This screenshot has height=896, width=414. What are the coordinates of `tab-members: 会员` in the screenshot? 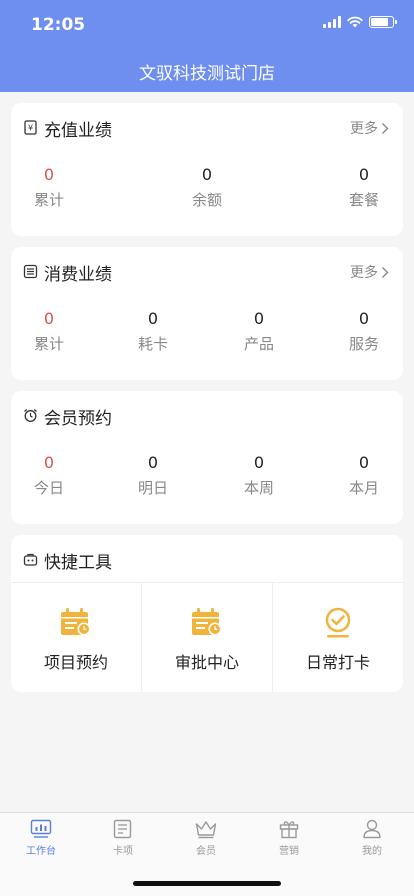 It's located at (206, 838).